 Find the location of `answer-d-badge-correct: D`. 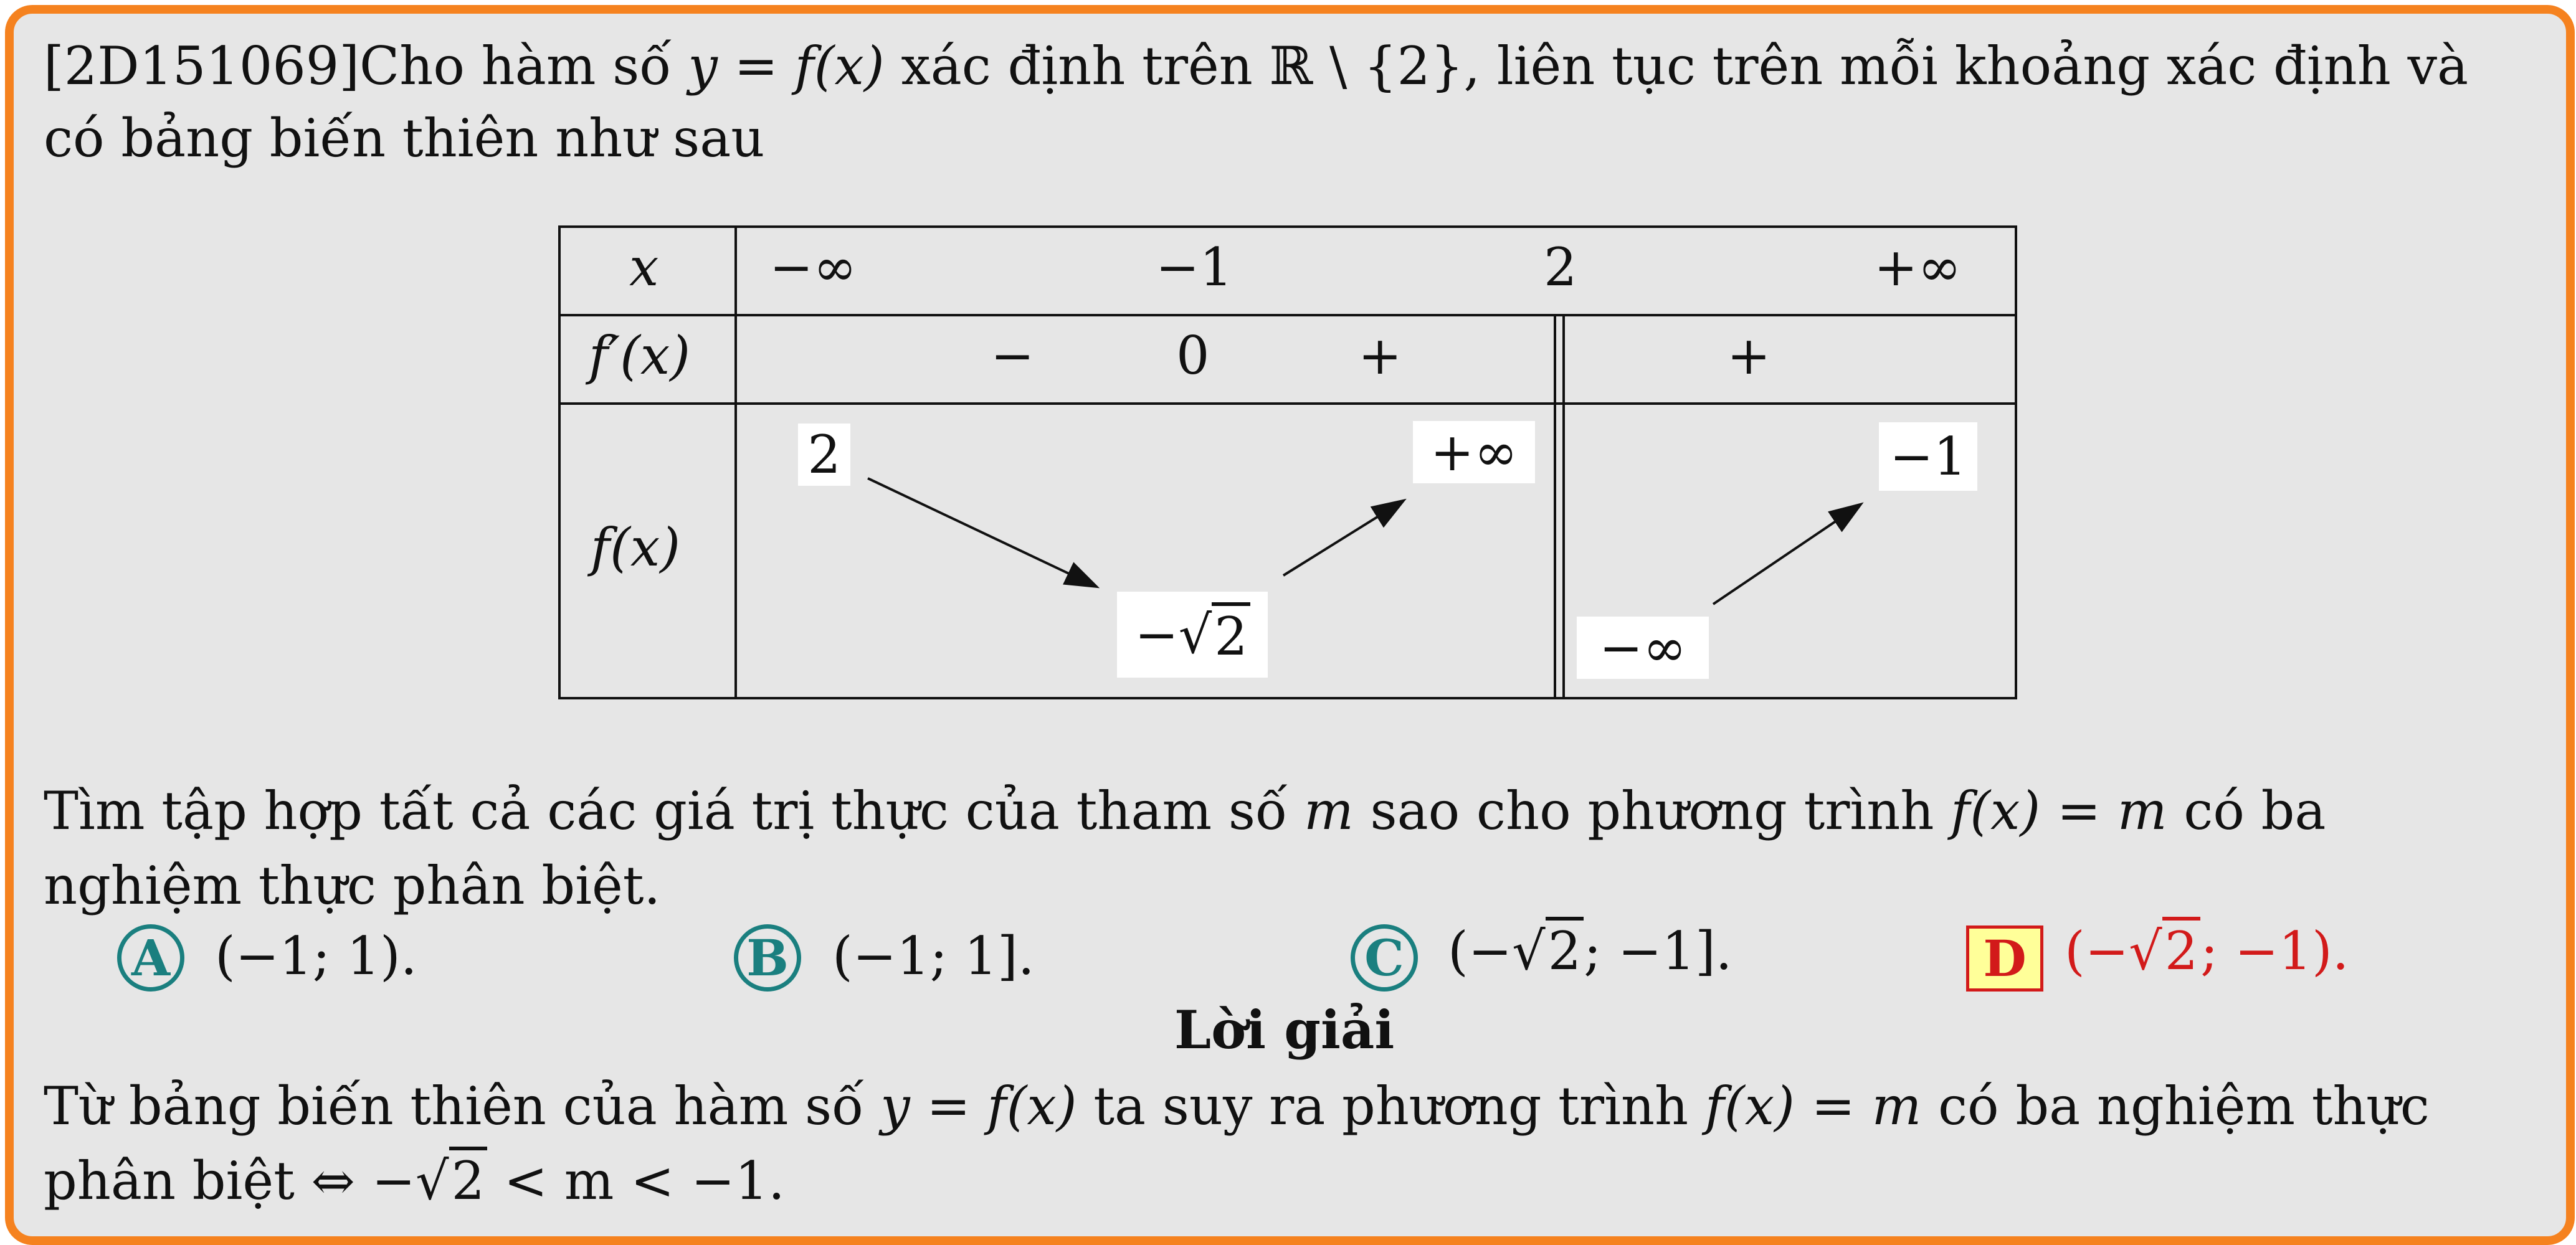

answer-d-badge-correct: D is located at coordinates (2004, 958).